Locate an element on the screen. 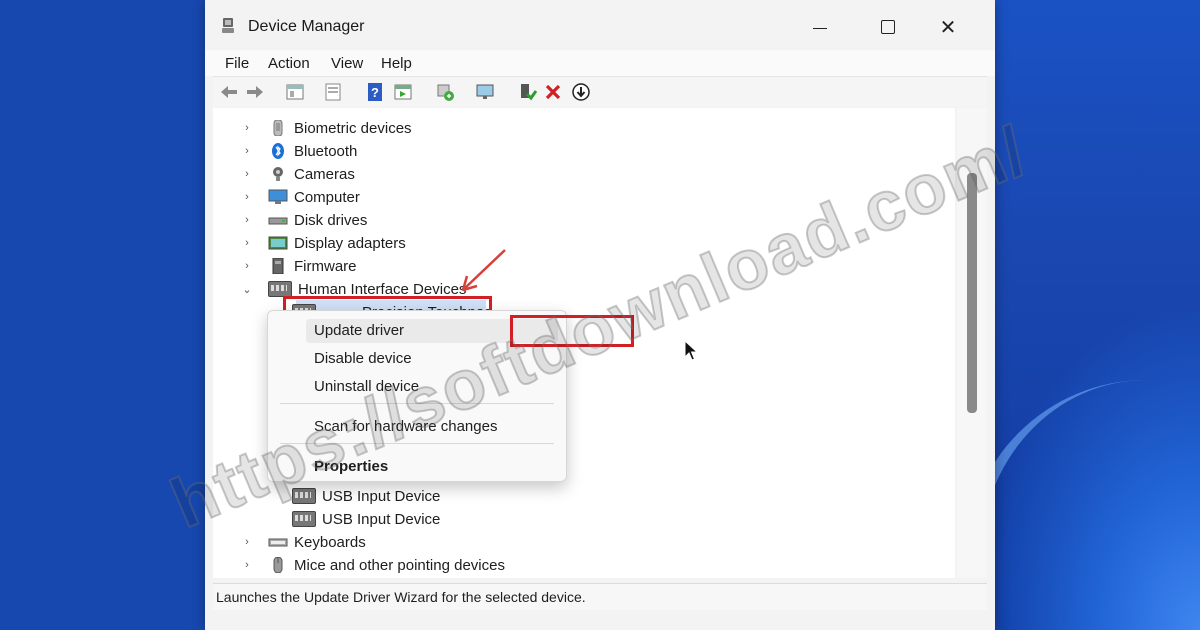 The height and width of the screenshot is (630, 1200). tree-category-disk: › Disk drives is located at coordinates (306, 220).